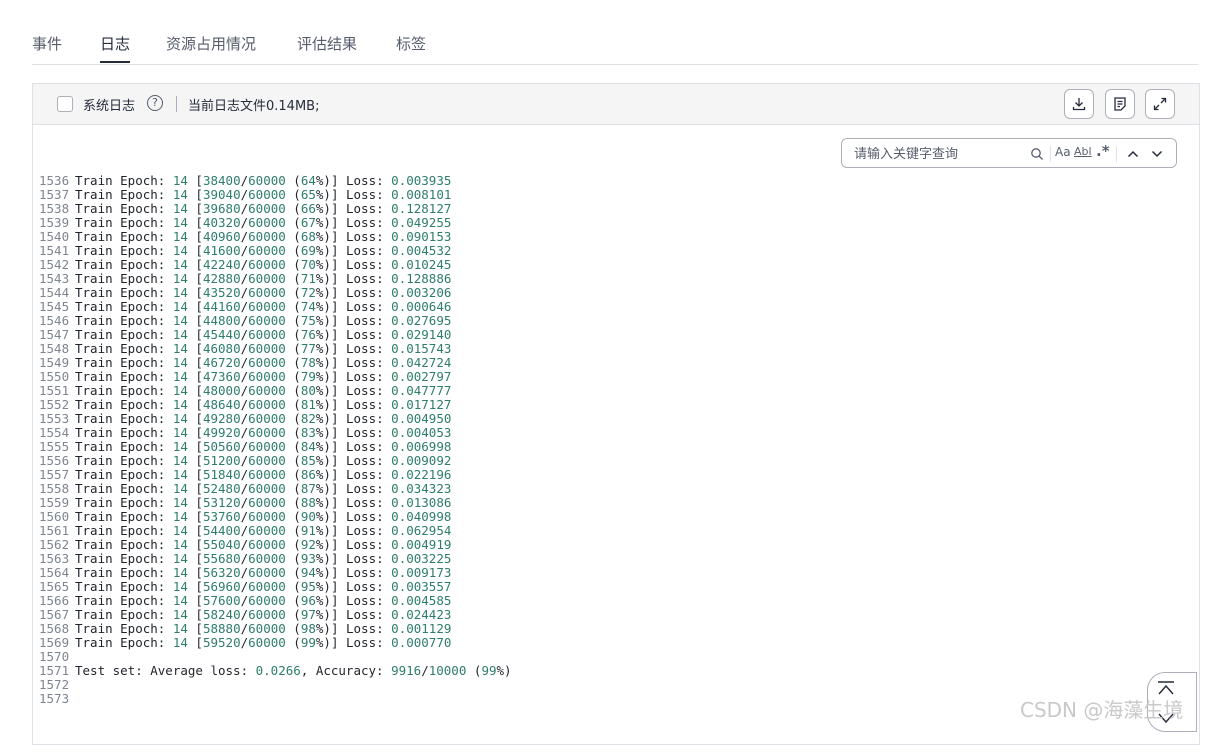 This screenshot has height=745, width=1207. Describe the element at coordinates (327, 43) in the screenshot. I see `tab-evaluation-results: 评估结果` at that location.